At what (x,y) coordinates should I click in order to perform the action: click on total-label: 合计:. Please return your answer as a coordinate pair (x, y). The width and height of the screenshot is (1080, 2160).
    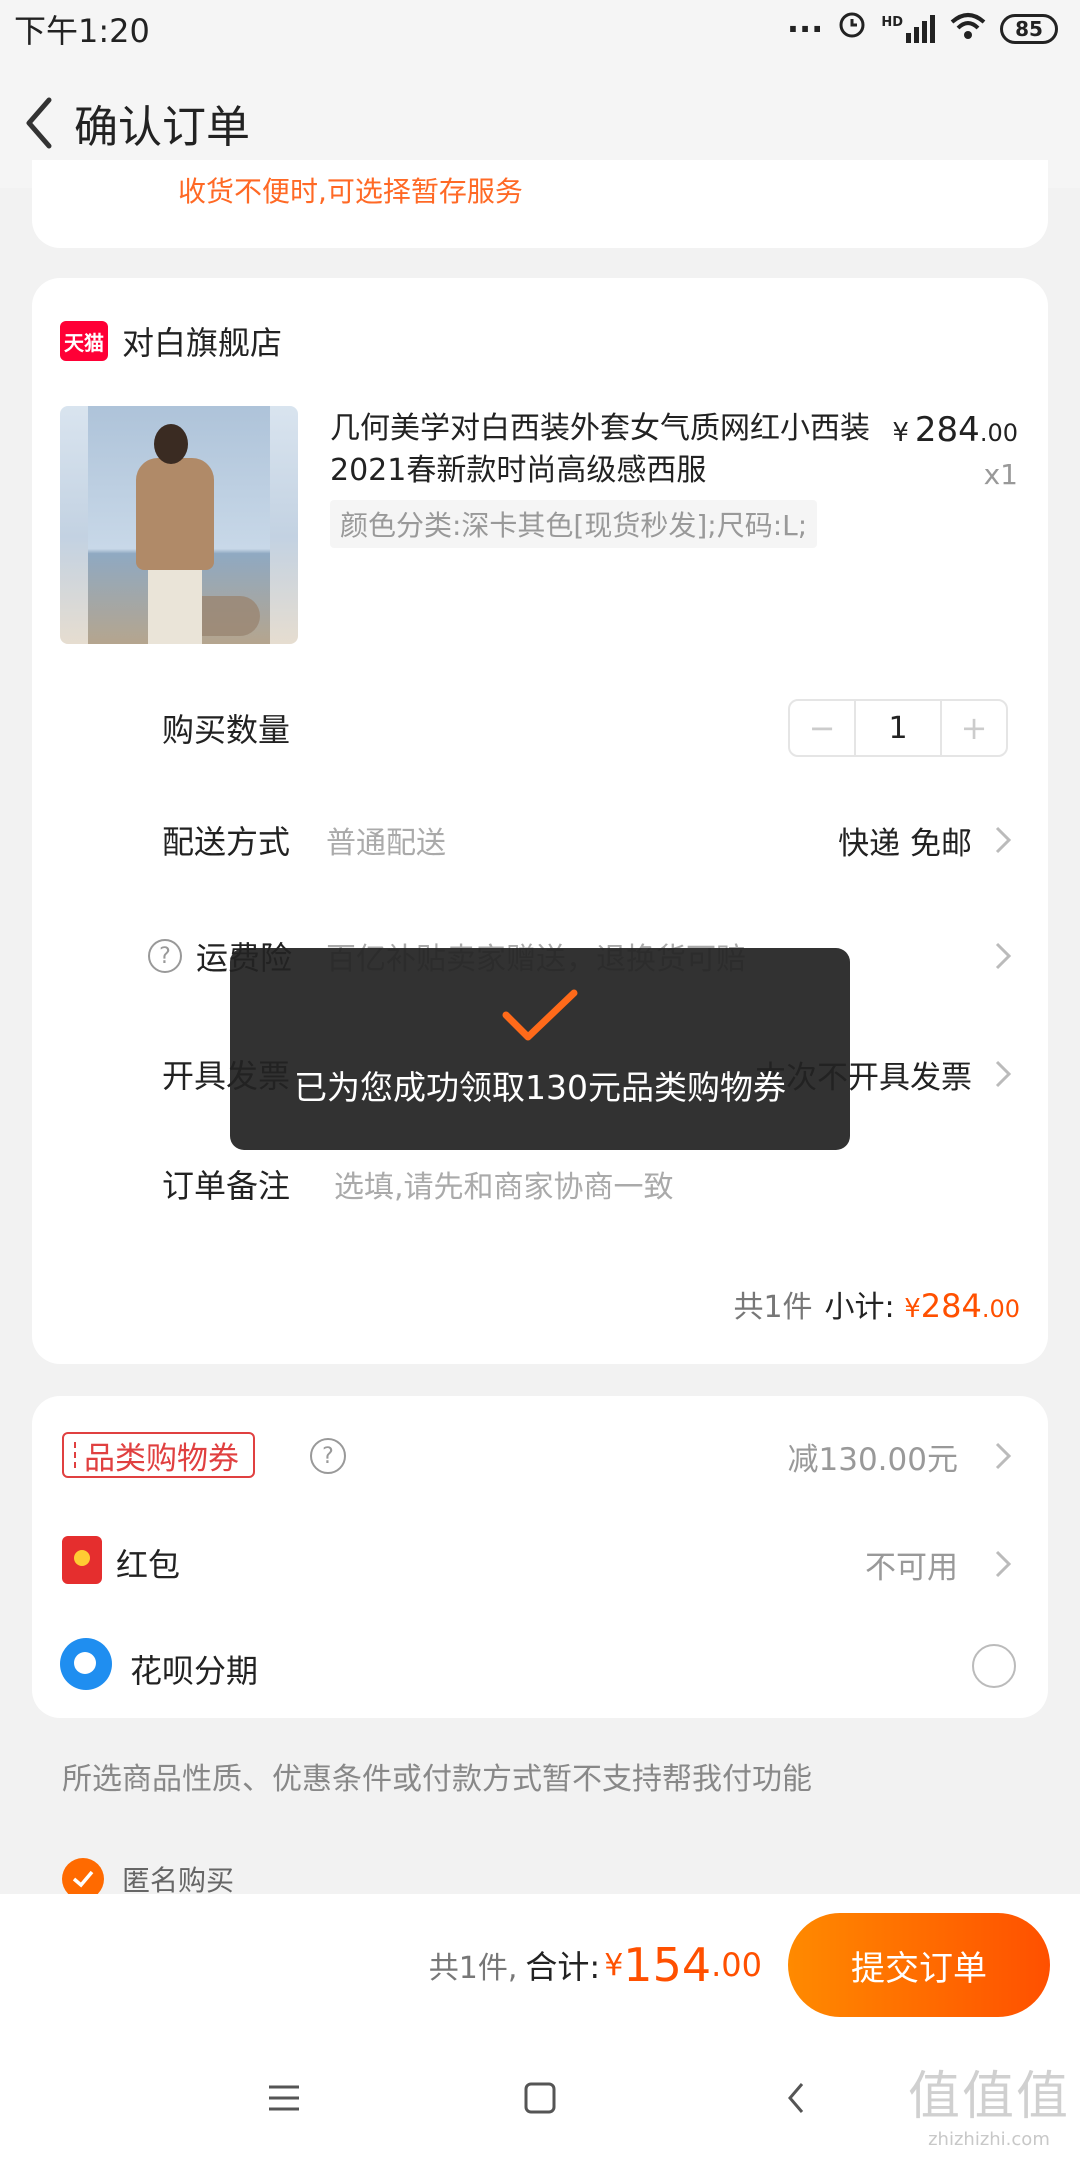
    Looking at the image, I should click on (563, 1967).